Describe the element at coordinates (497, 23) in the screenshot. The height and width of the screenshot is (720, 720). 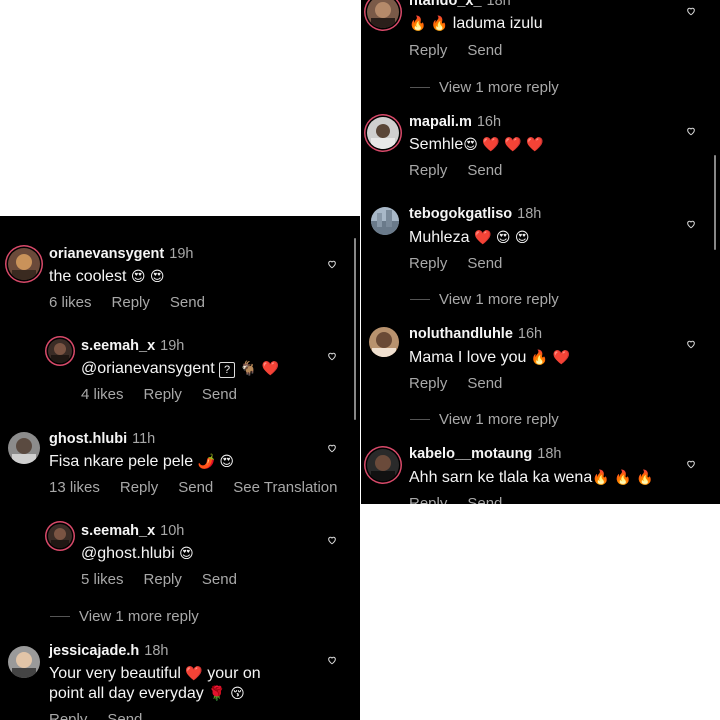
I see `comment-text-content: laduma izulu` at that location.